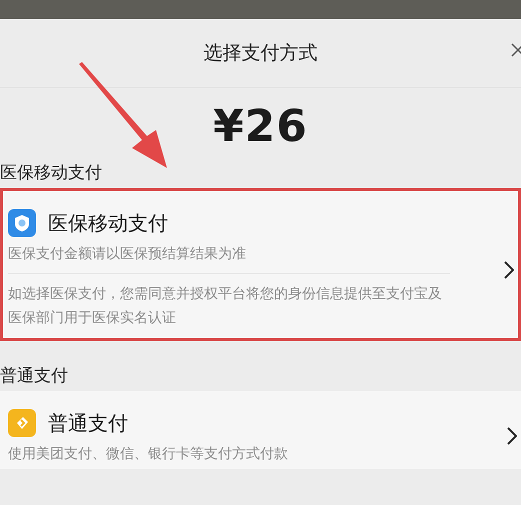 This screenshot has width=521, height=505. Describe the element at coordinates (88, 423) in the screenshot. I see `option-title: 普通支付` at that location.